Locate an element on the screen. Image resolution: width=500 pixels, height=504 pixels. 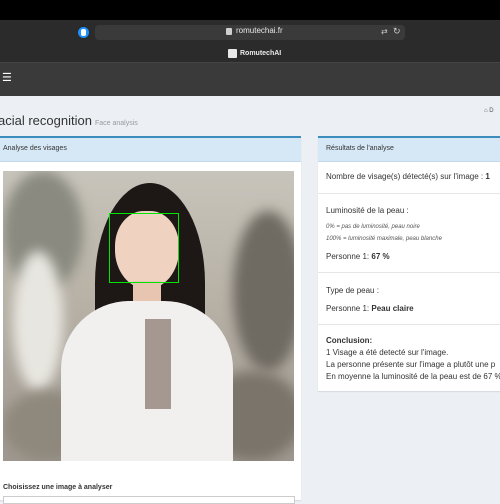
conclusion-title: Conclusion: is located at coordinates (349, 340).